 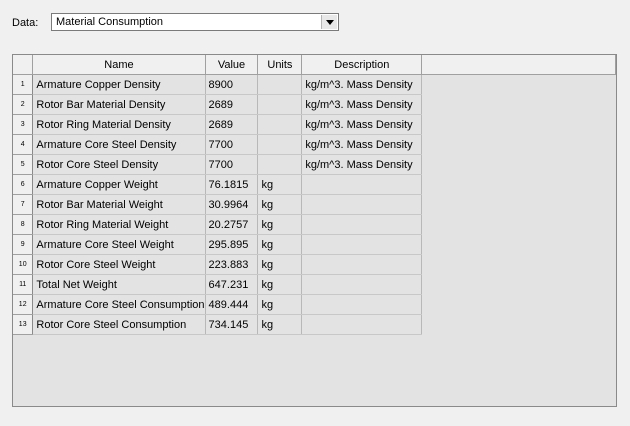 I want to click on dropdown-arrow-button, so click(x=329, y=22).